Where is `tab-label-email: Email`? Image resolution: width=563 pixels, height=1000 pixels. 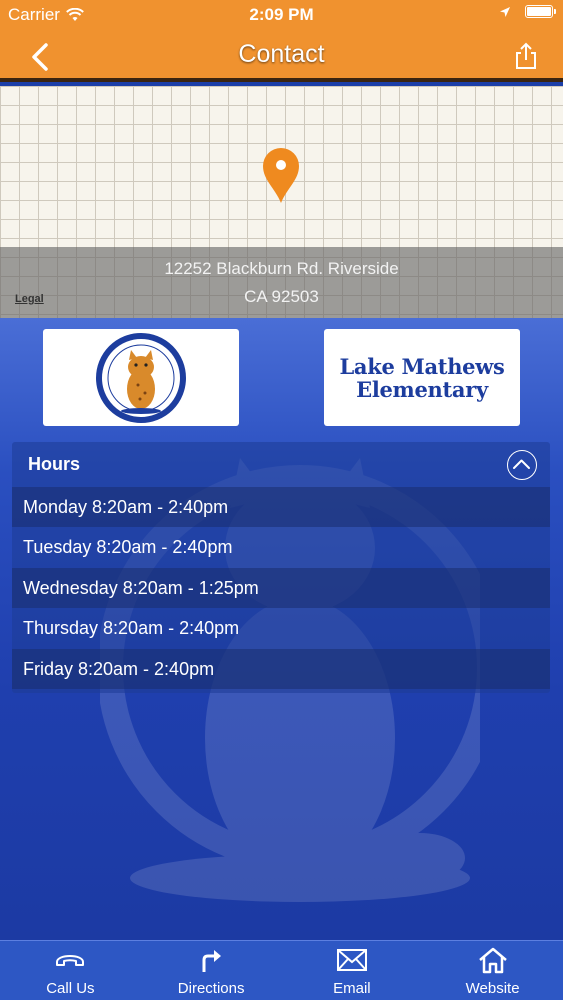 tab-label-email: Email is located at coordinates (352, 988).